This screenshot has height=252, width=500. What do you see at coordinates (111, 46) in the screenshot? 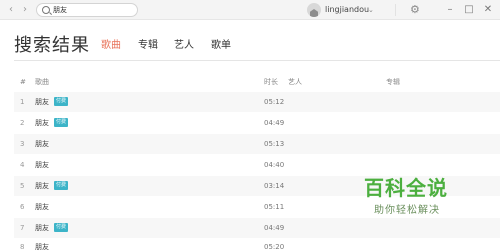
I see `tab-songs: 歌曲` at bounding box center [111, 46].